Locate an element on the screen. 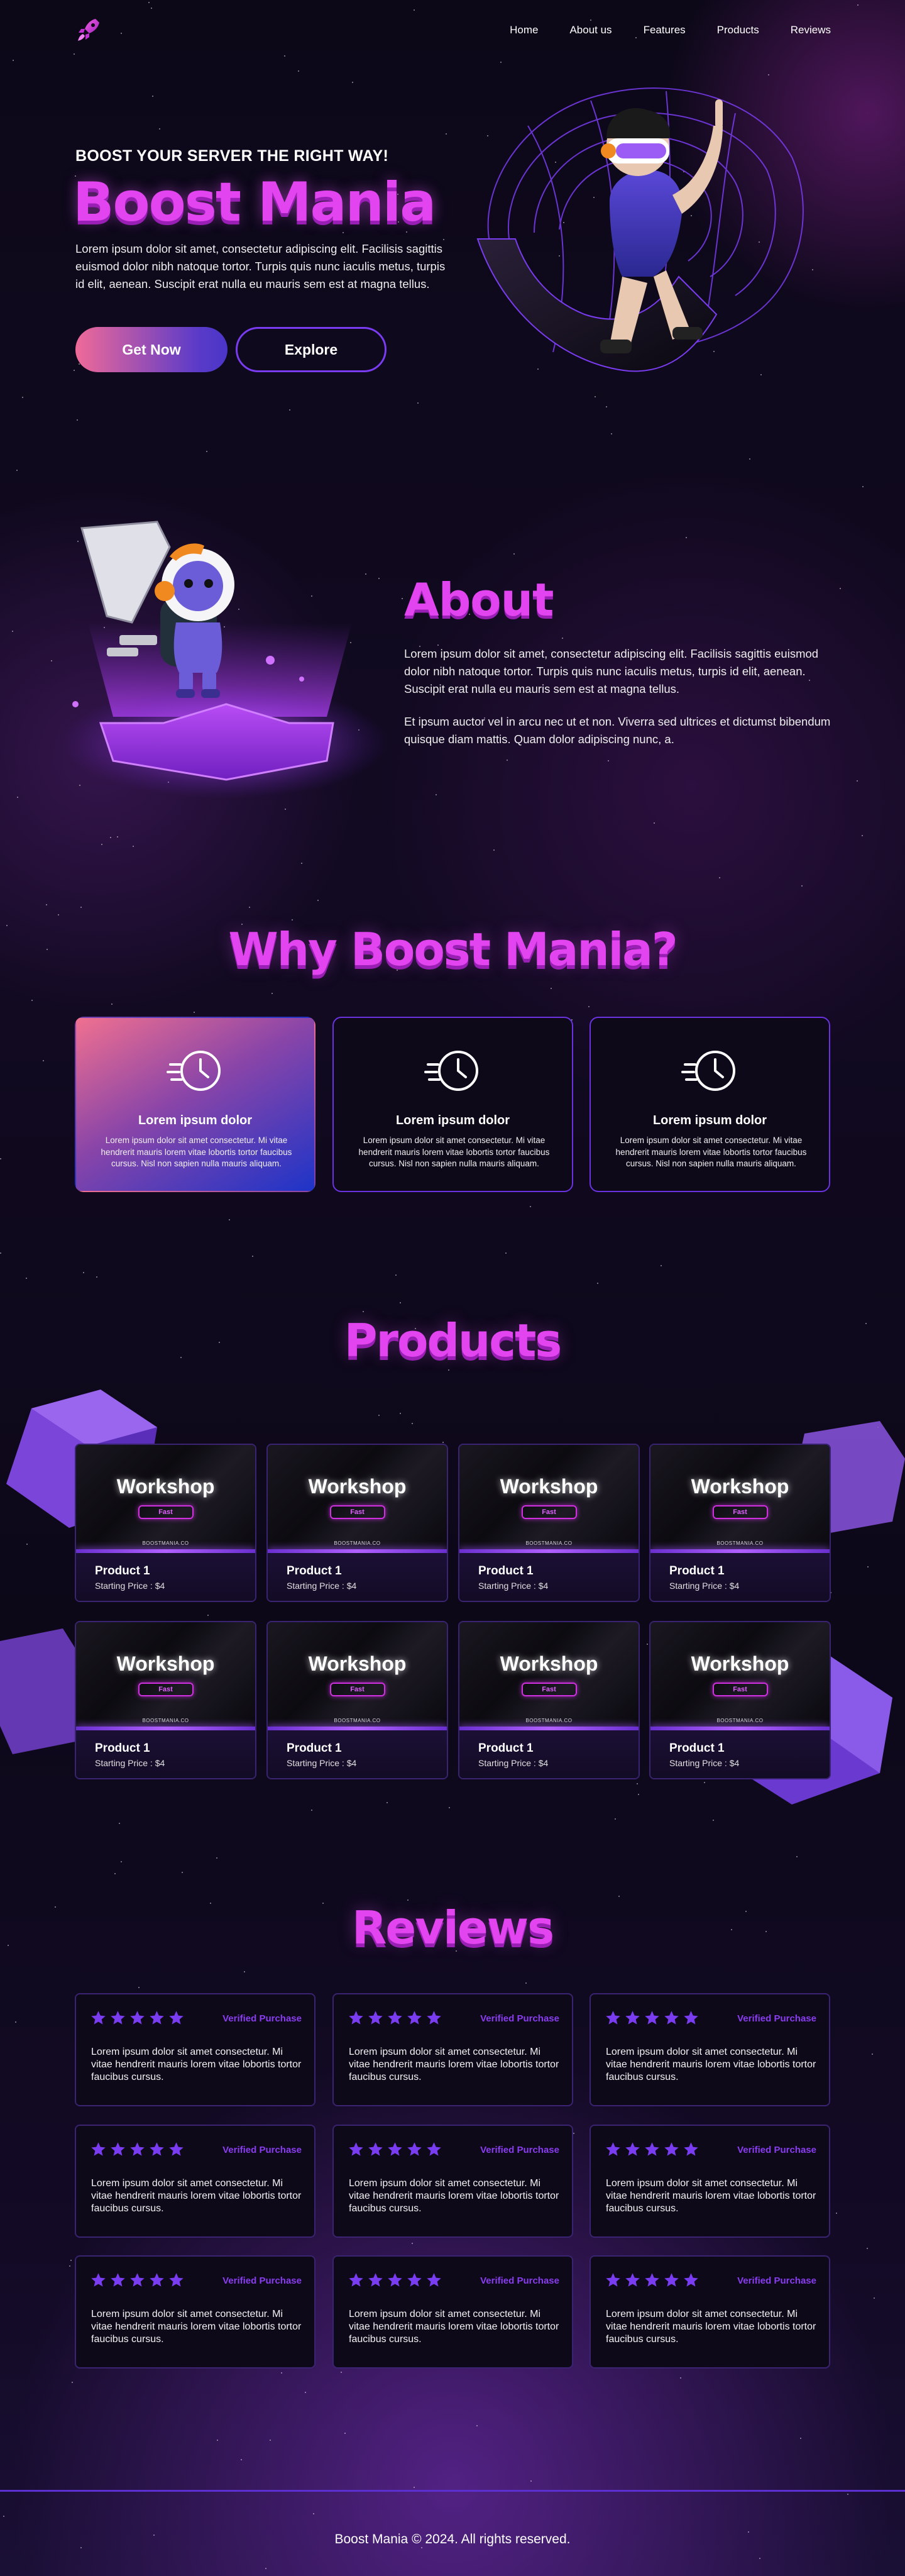 The width and height of the screenshot is (905, 2576). rocket-logo-icon is located at coordinates (88, 29).